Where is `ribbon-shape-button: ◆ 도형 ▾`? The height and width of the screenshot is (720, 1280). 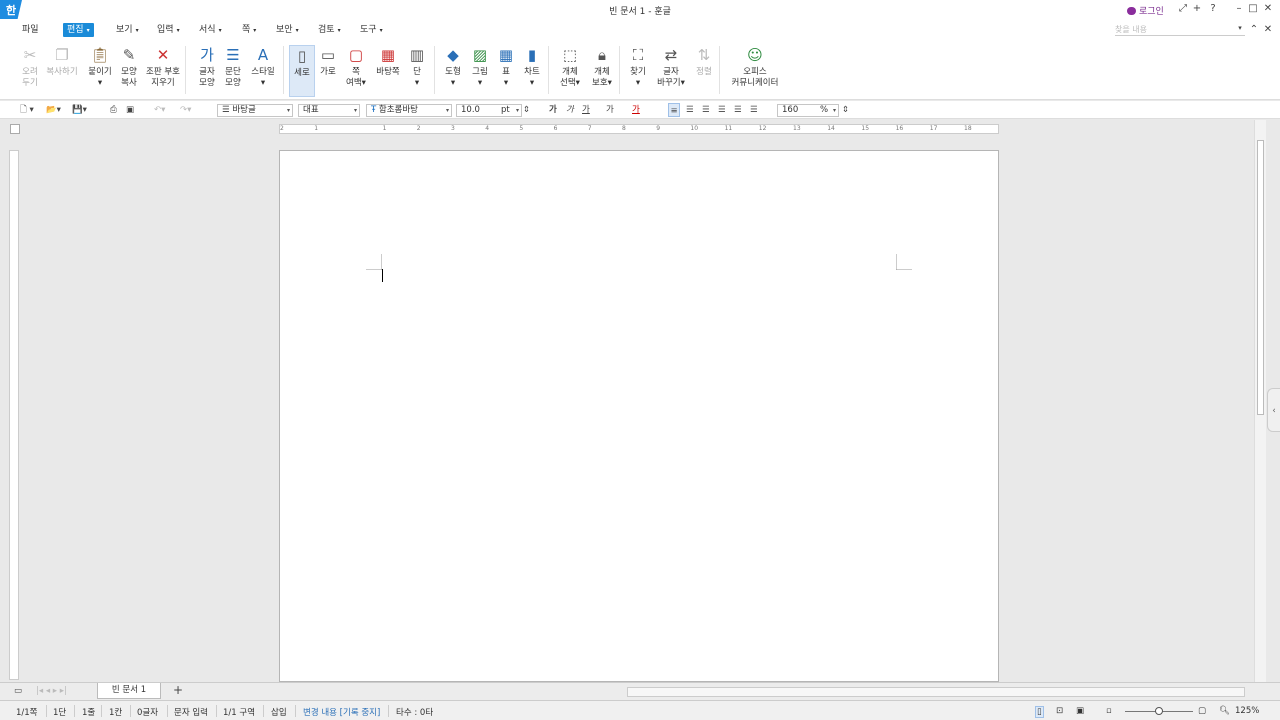
ribbon-shape-button: ◆ 도형 ▾ is located at coordinates (453, 71).